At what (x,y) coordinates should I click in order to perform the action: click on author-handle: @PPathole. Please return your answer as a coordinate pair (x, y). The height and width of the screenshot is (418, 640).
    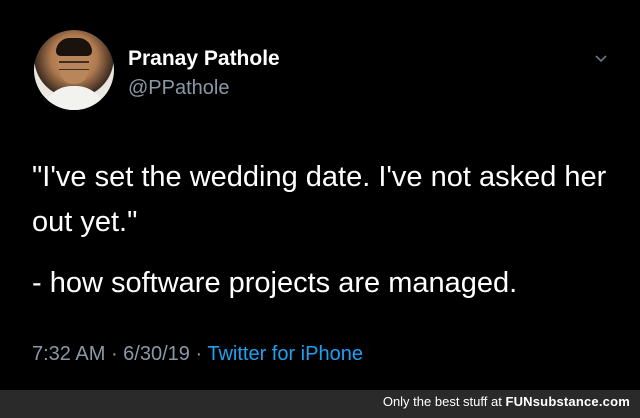
    Looking at the image, I should click on (178, 88).